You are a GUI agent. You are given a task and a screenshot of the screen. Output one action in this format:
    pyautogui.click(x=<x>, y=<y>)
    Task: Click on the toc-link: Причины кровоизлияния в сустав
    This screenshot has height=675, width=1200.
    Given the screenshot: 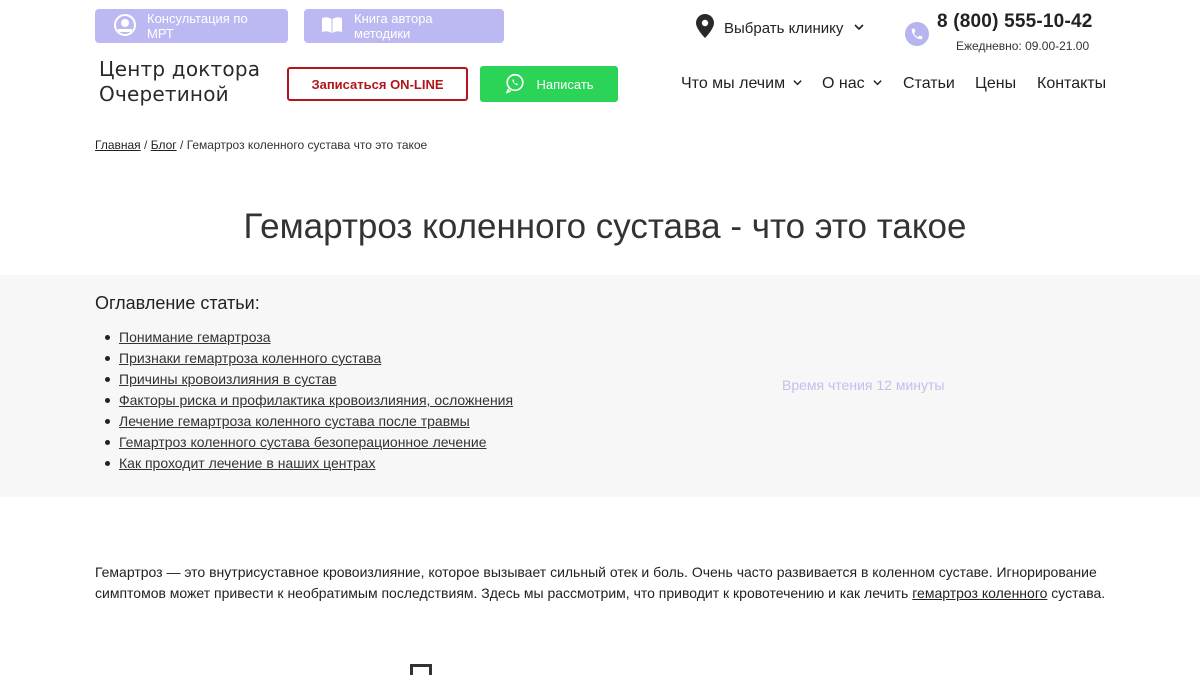 What is the action you would take?
    pyautogui.click(x=228, y=379)
    